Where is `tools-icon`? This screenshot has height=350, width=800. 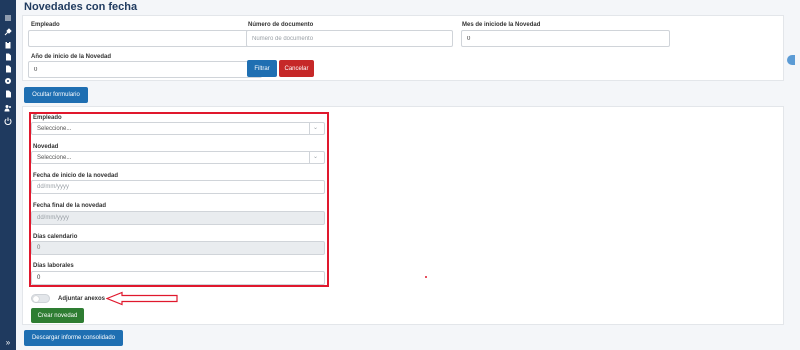 tools-icon is located at coordinates (8, 32).